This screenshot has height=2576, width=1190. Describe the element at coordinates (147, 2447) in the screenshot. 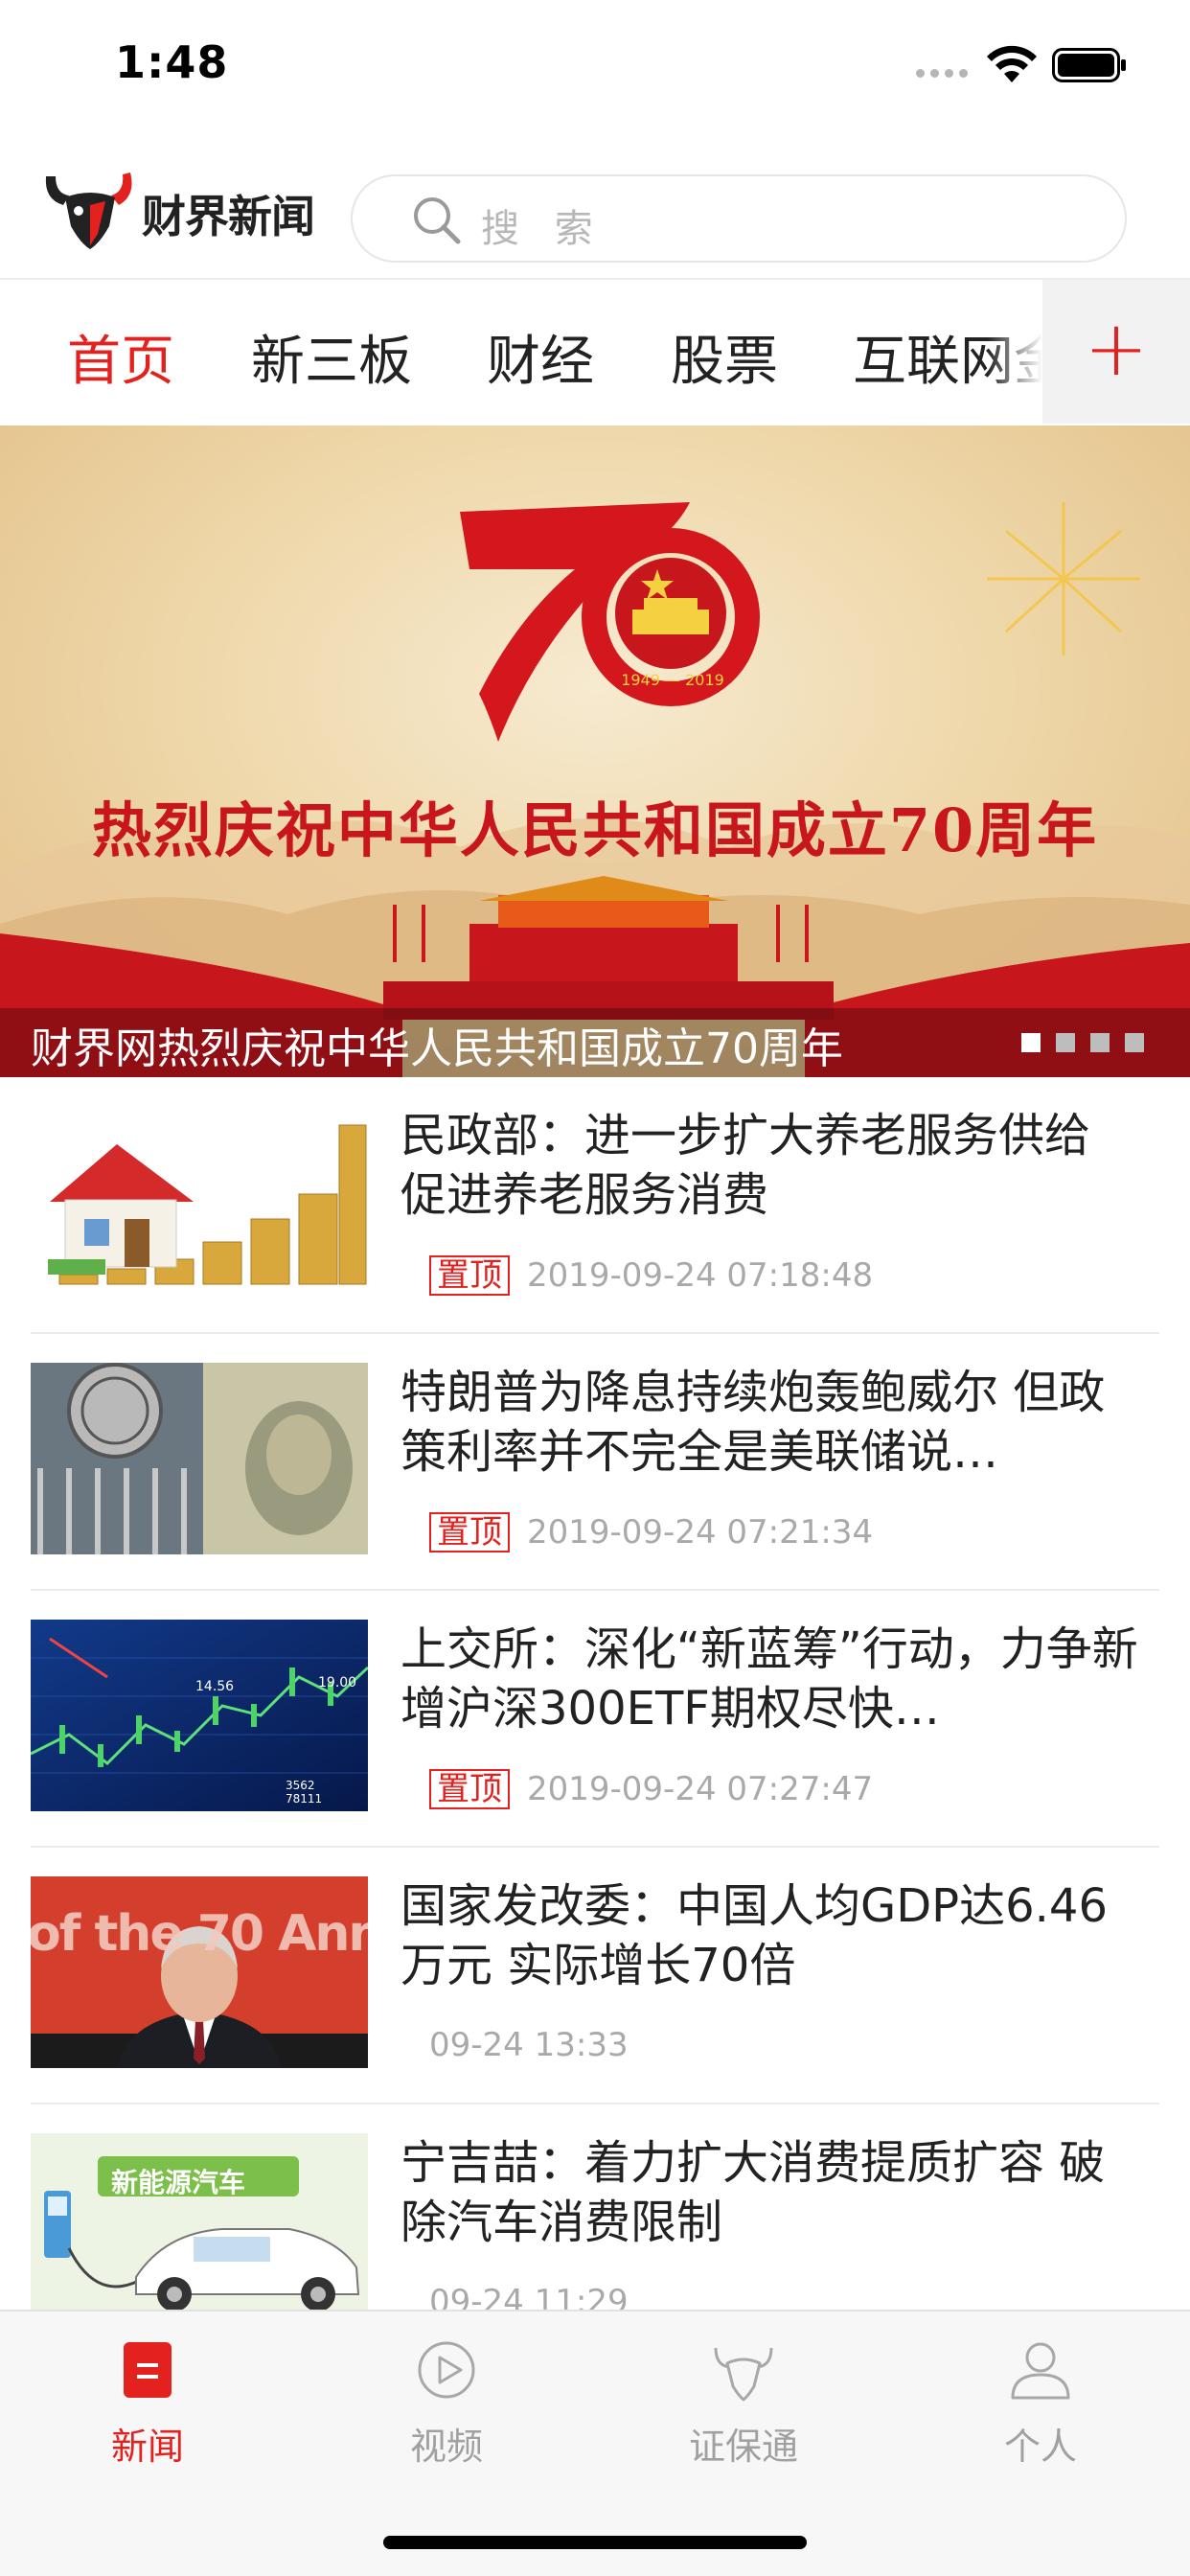

I see `nav-label: 新闻` at that location.